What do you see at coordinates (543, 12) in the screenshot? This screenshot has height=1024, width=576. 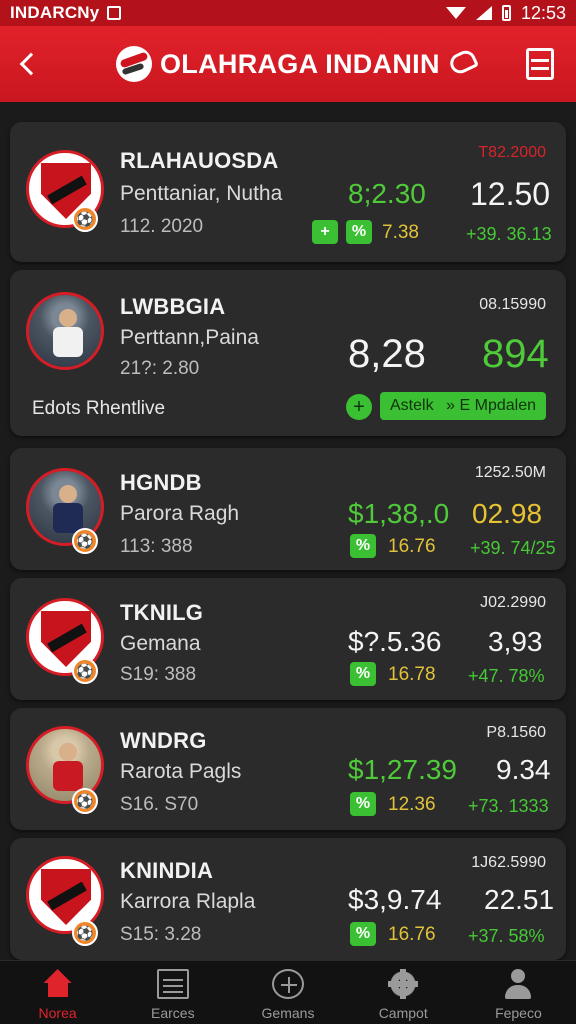 I see `clock: 12:53` at bounding box center [543, 12].